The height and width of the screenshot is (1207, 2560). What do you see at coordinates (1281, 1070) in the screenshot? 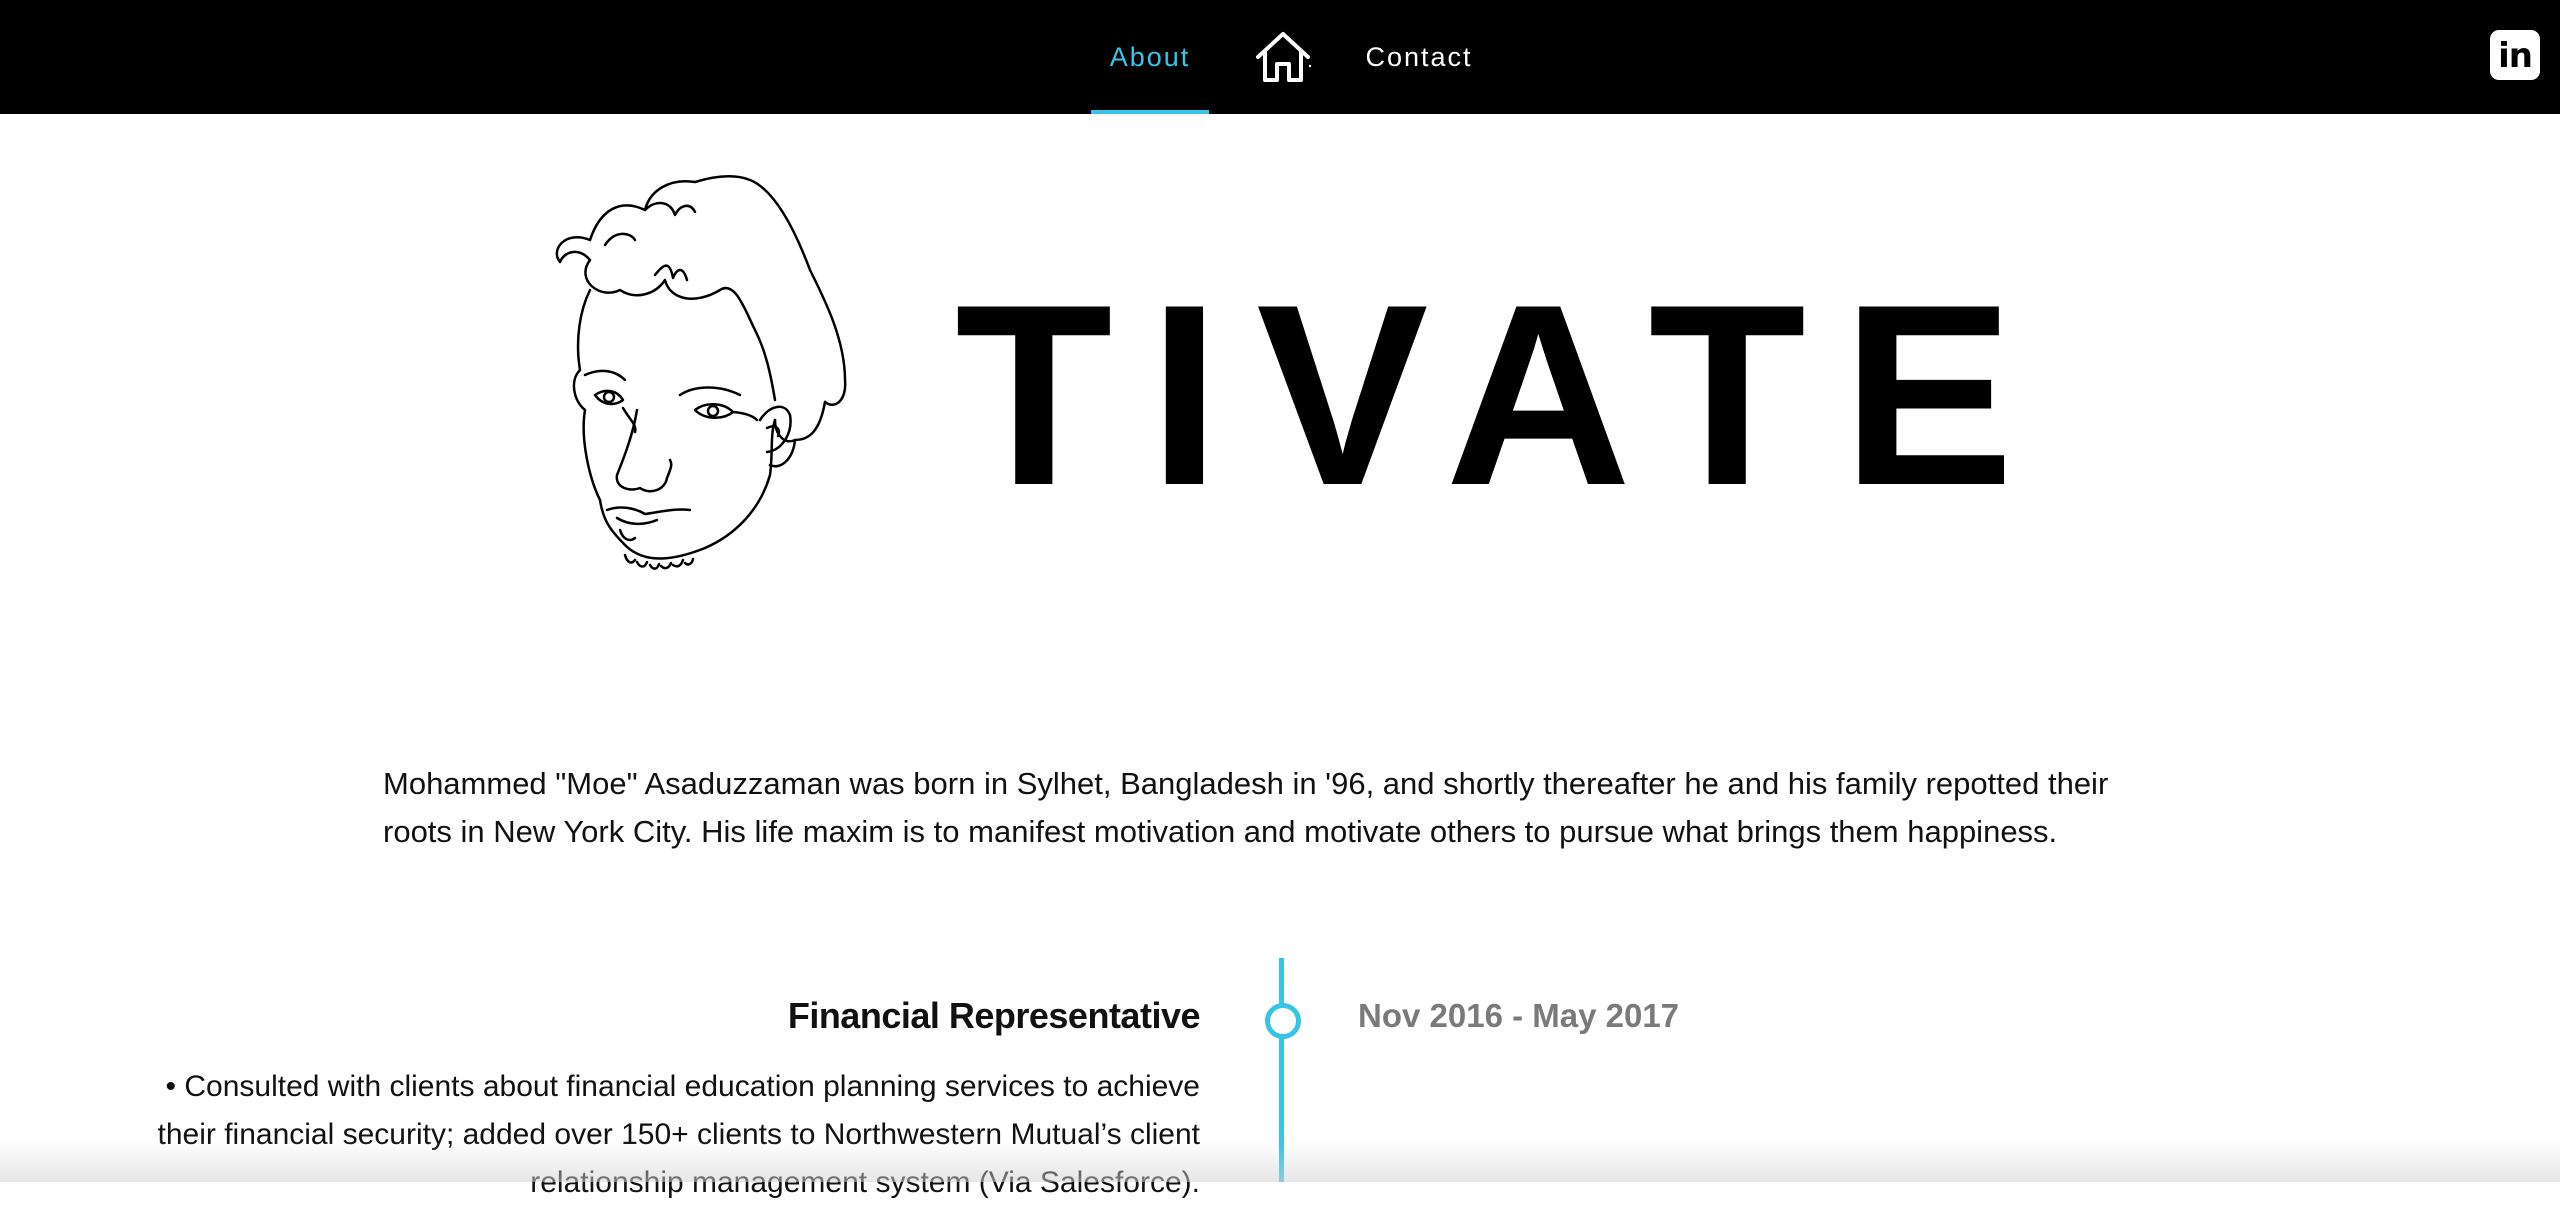
I see `timeline-line` at bounding box center [1281, 1070].